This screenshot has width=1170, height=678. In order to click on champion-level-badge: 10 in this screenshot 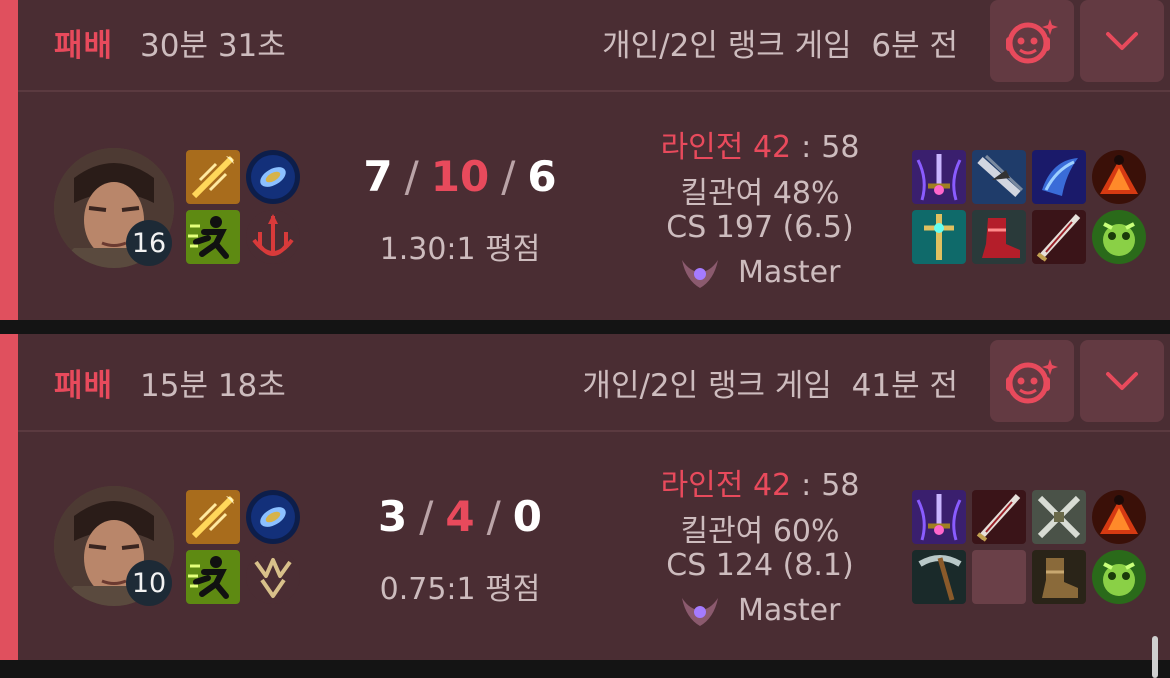, I will do `click(149, 583)`.